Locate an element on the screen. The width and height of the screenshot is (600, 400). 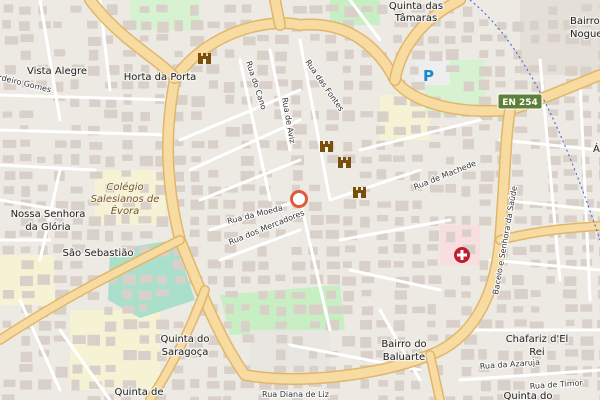
place-bairro-baluarte-2: Baluarte is located at coordinates (404, 357).